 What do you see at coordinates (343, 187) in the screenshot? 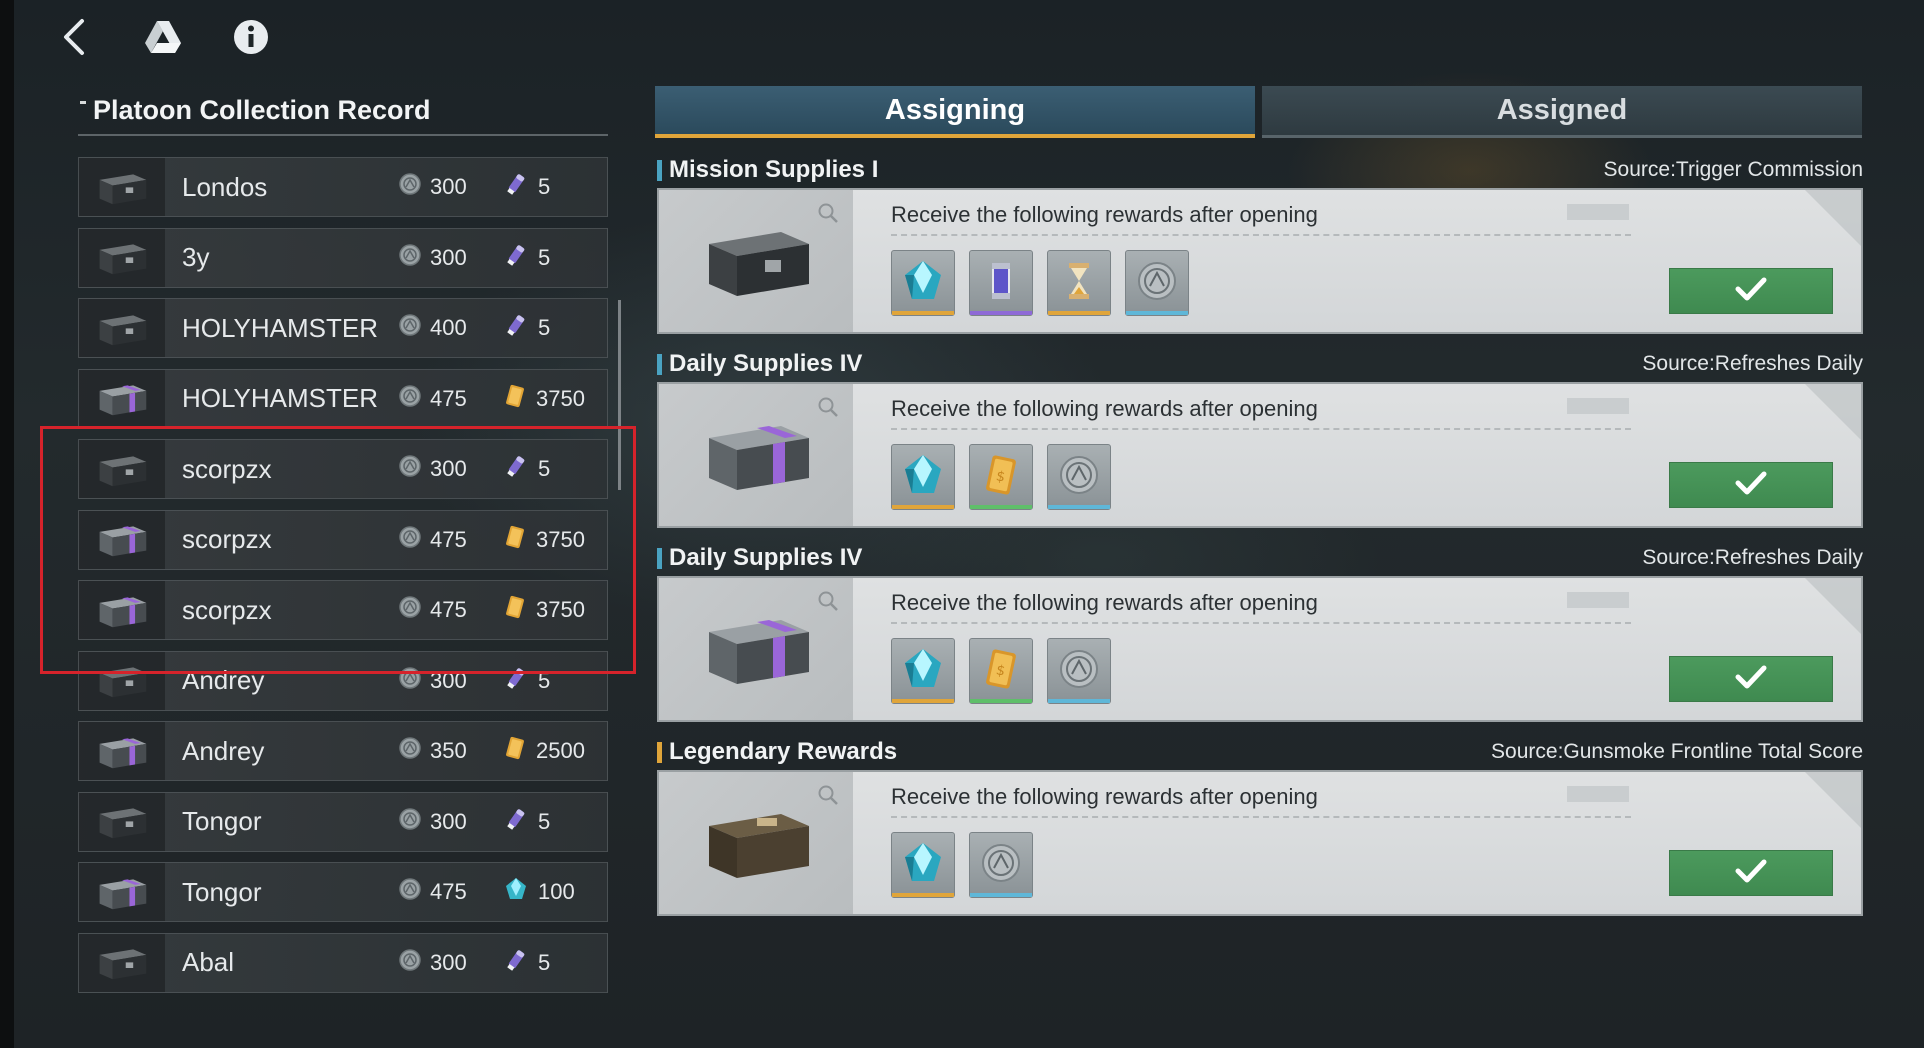
I see `record-row: Londos 300 5` at bounding box center [343, 187].